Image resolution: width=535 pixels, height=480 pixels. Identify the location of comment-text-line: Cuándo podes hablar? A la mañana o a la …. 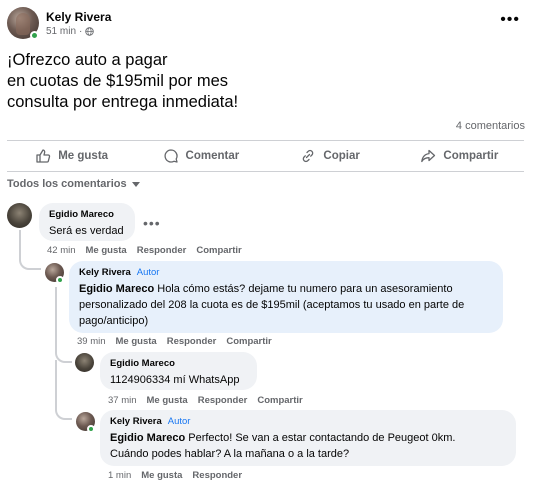
(230, 454).